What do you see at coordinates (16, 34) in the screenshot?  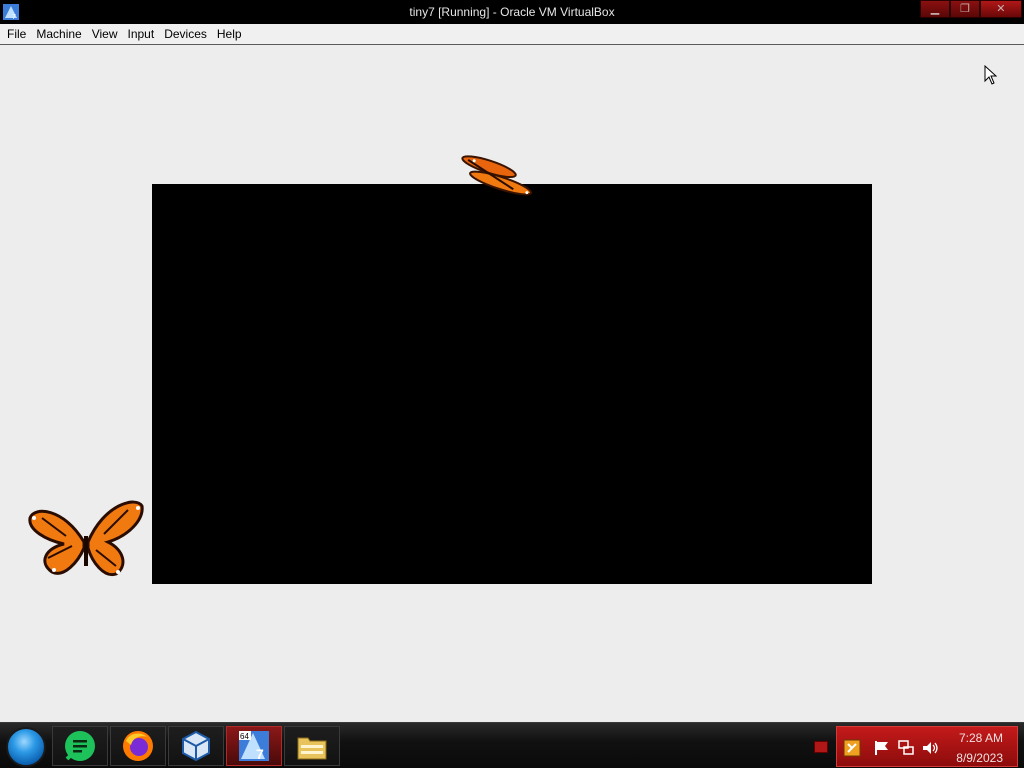 I see `menu-file: File` at bounding box center [16, 34].